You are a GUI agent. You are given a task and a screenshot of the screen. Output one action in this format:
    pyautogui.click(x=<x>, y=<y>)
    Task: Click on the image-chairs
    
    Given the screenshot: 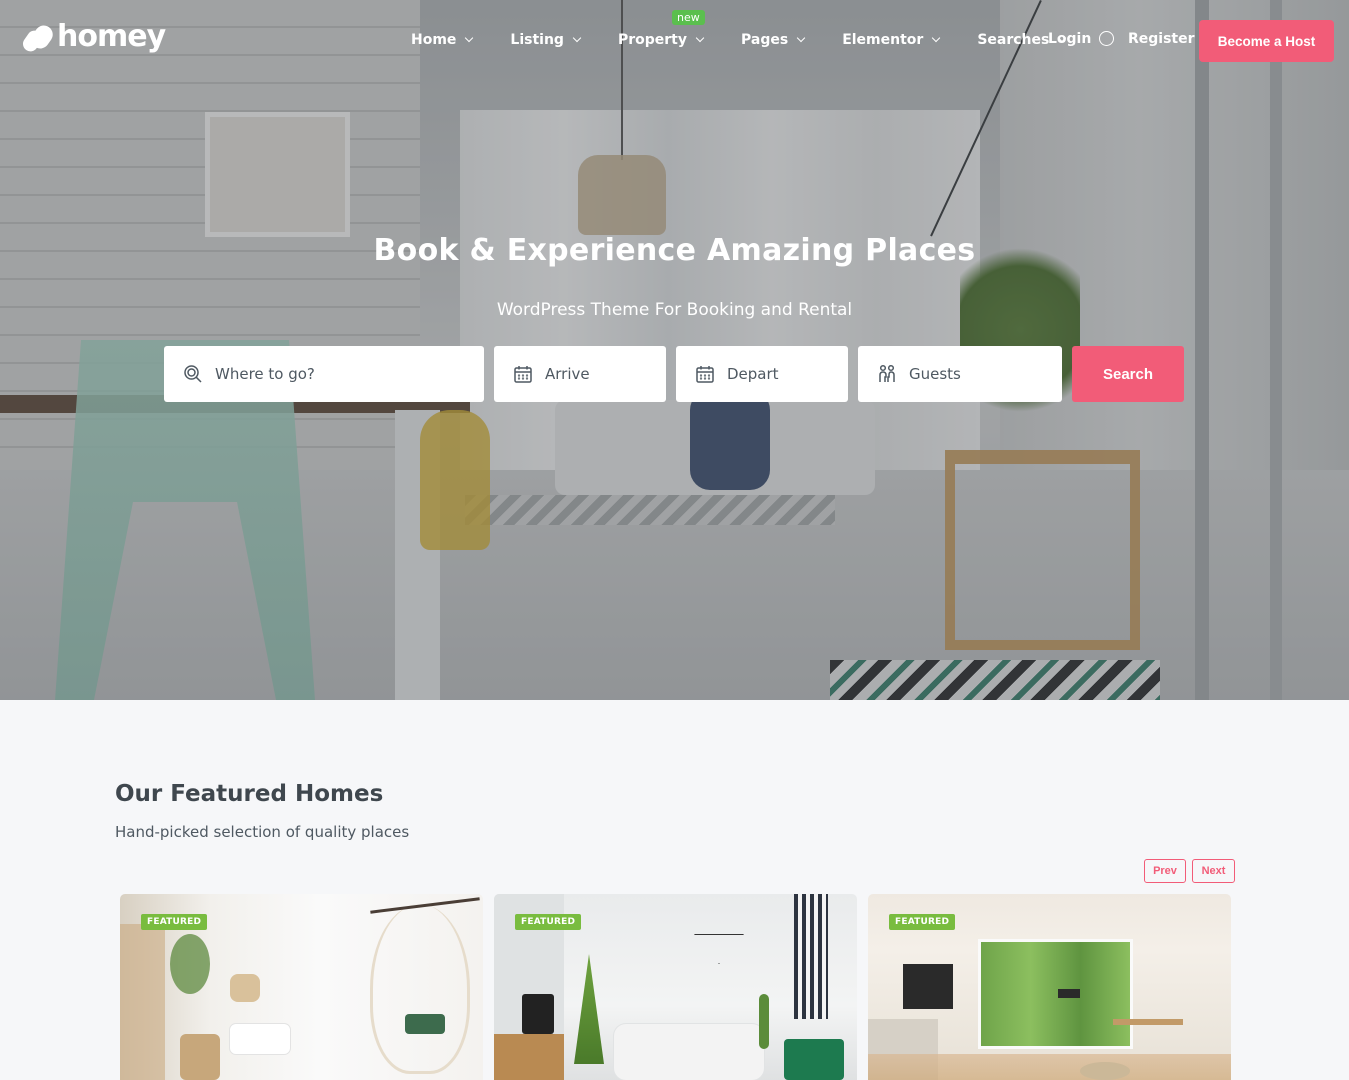 What is the action you would take?
    pyautogui.click(x=260, y=1039)
    